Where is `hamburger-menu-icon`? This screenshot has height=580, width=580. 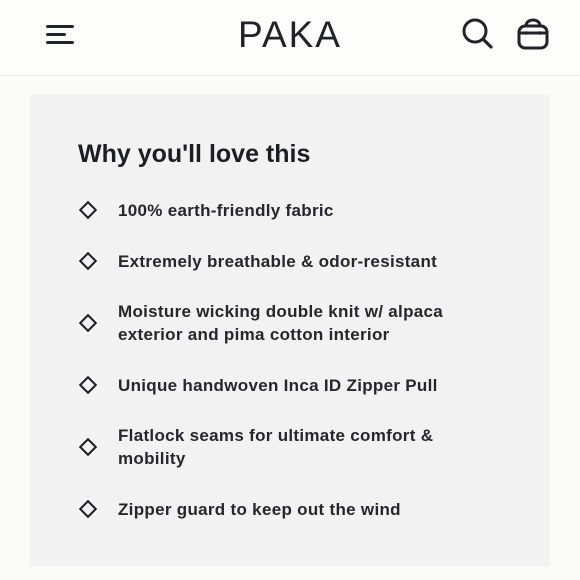
hamburger-menu-icon is located at coordinates (60, 34).